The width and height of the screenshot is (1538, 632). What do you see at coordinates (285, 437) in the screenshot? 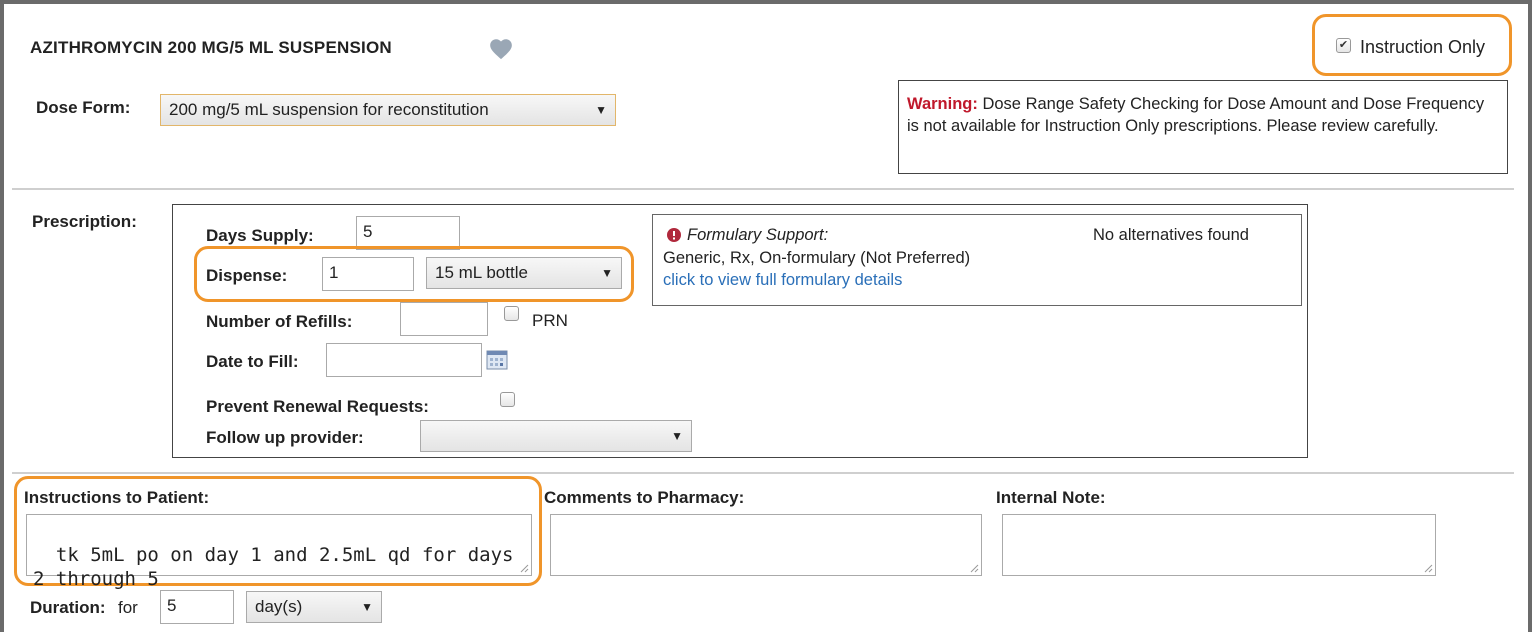
I see `follow-up-label: Follow up provider:` at bounding box center [285, 437].